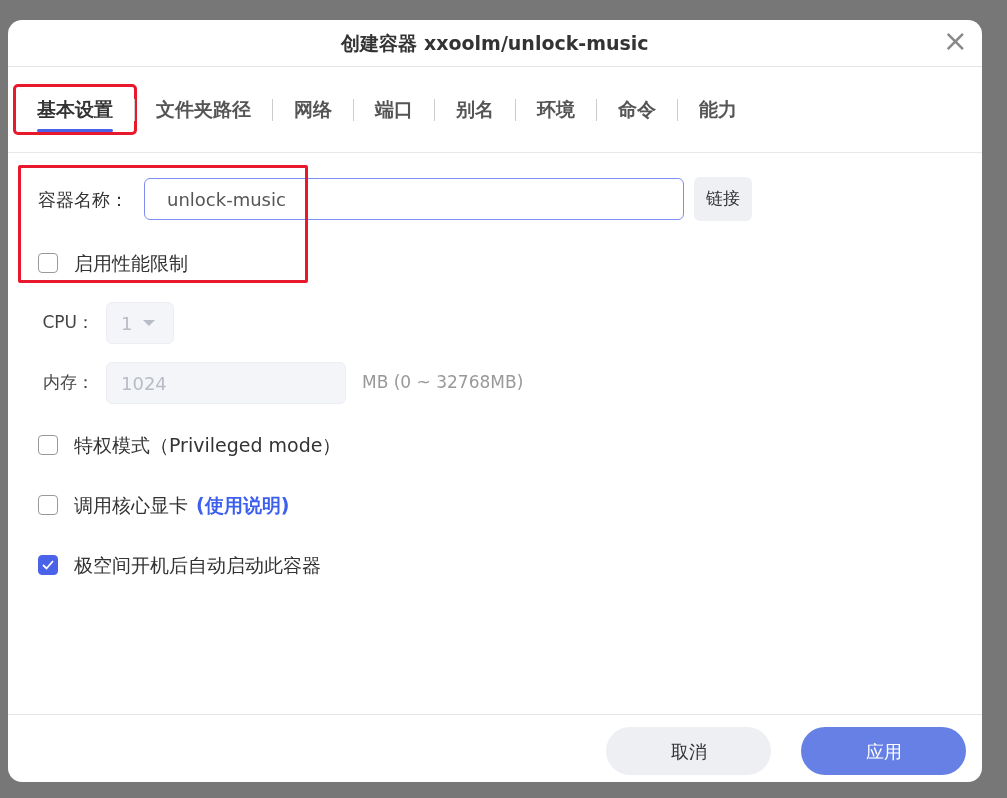 This screenshot has height=798, width=1007. Describe the element at coordinates (495, 43) in the screenshot. I see `dialog-title: 创建容器 xxoolm/unlock-music` at that location.